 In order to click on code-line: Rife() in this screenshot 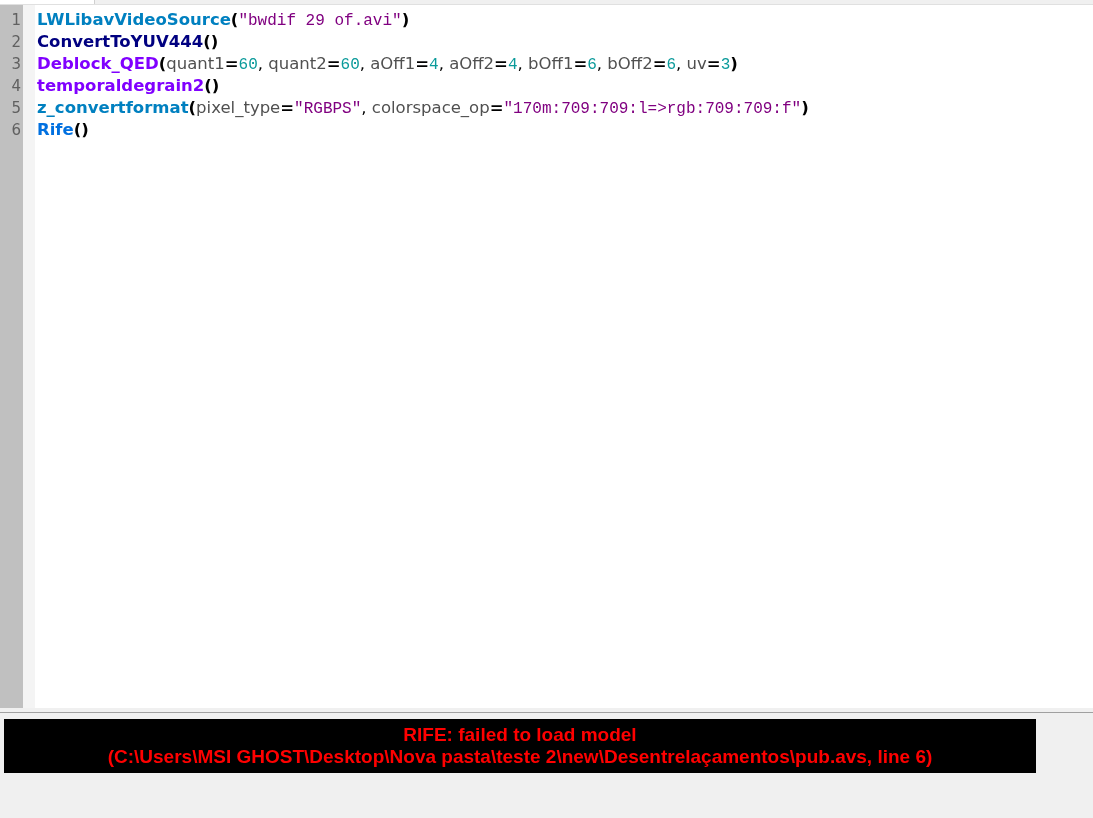, I will do `click(63, 130)`.